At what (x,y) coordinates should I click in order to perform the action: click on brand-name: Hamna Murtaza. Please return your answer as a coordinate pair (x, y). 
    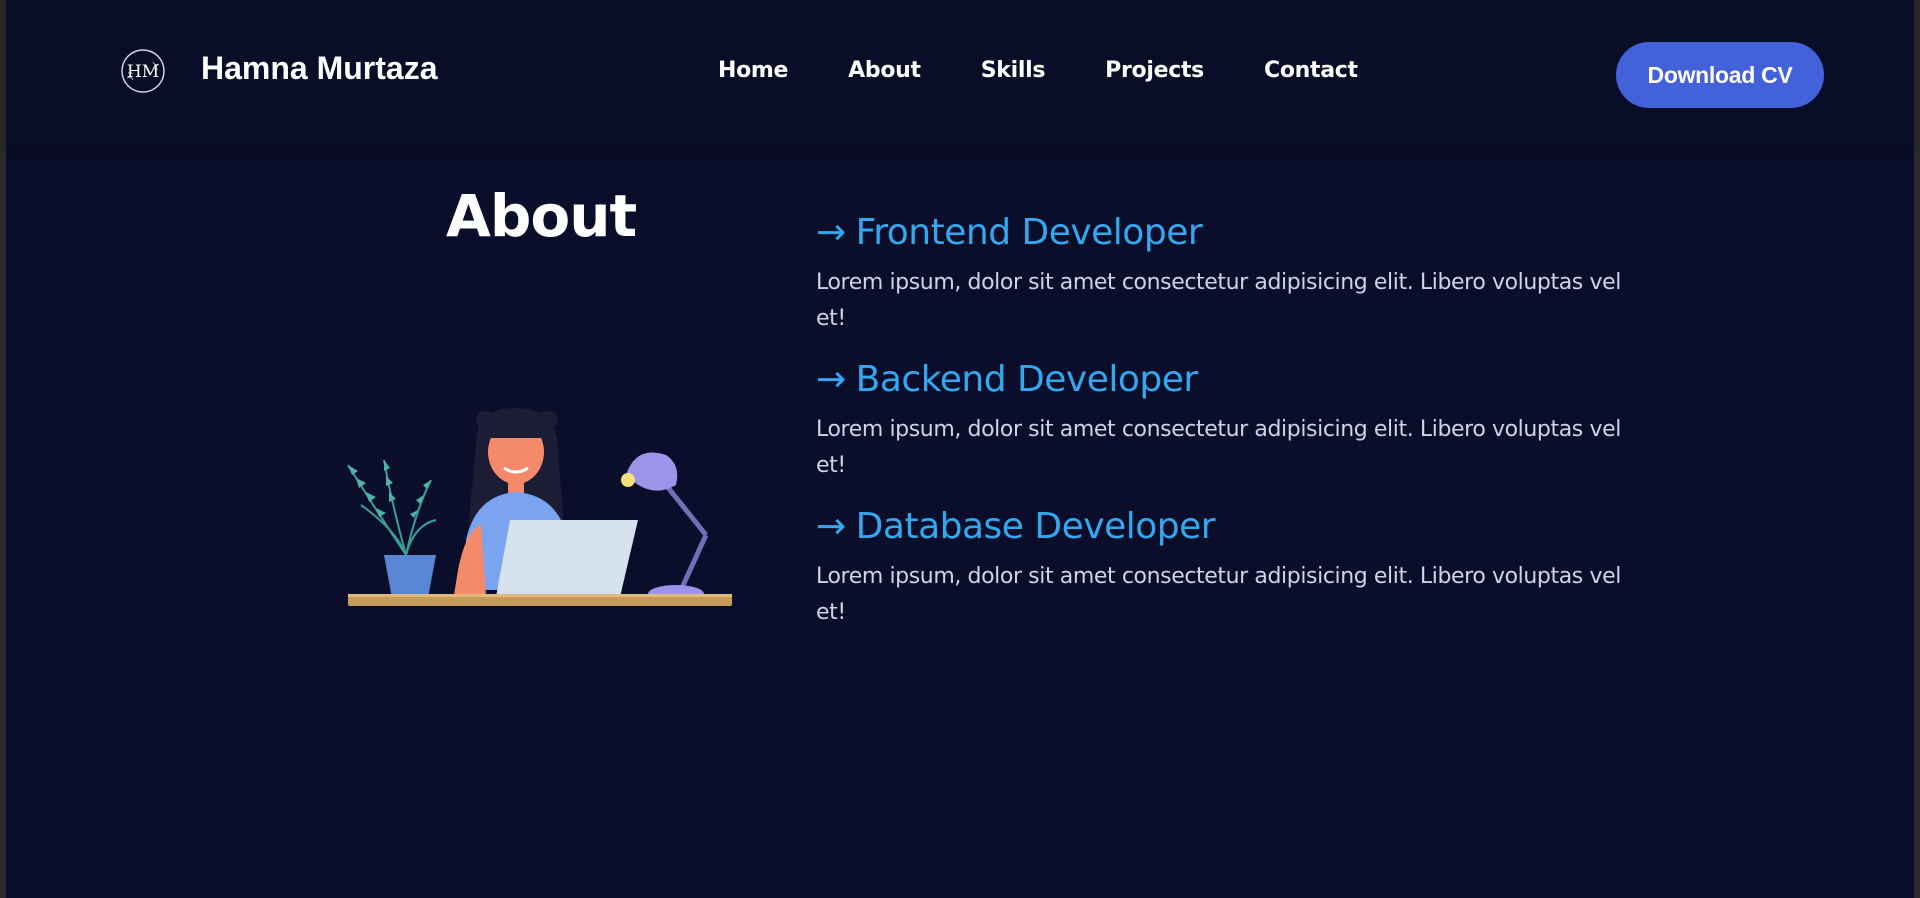
    Looking at the image, I should click on (319, 68).